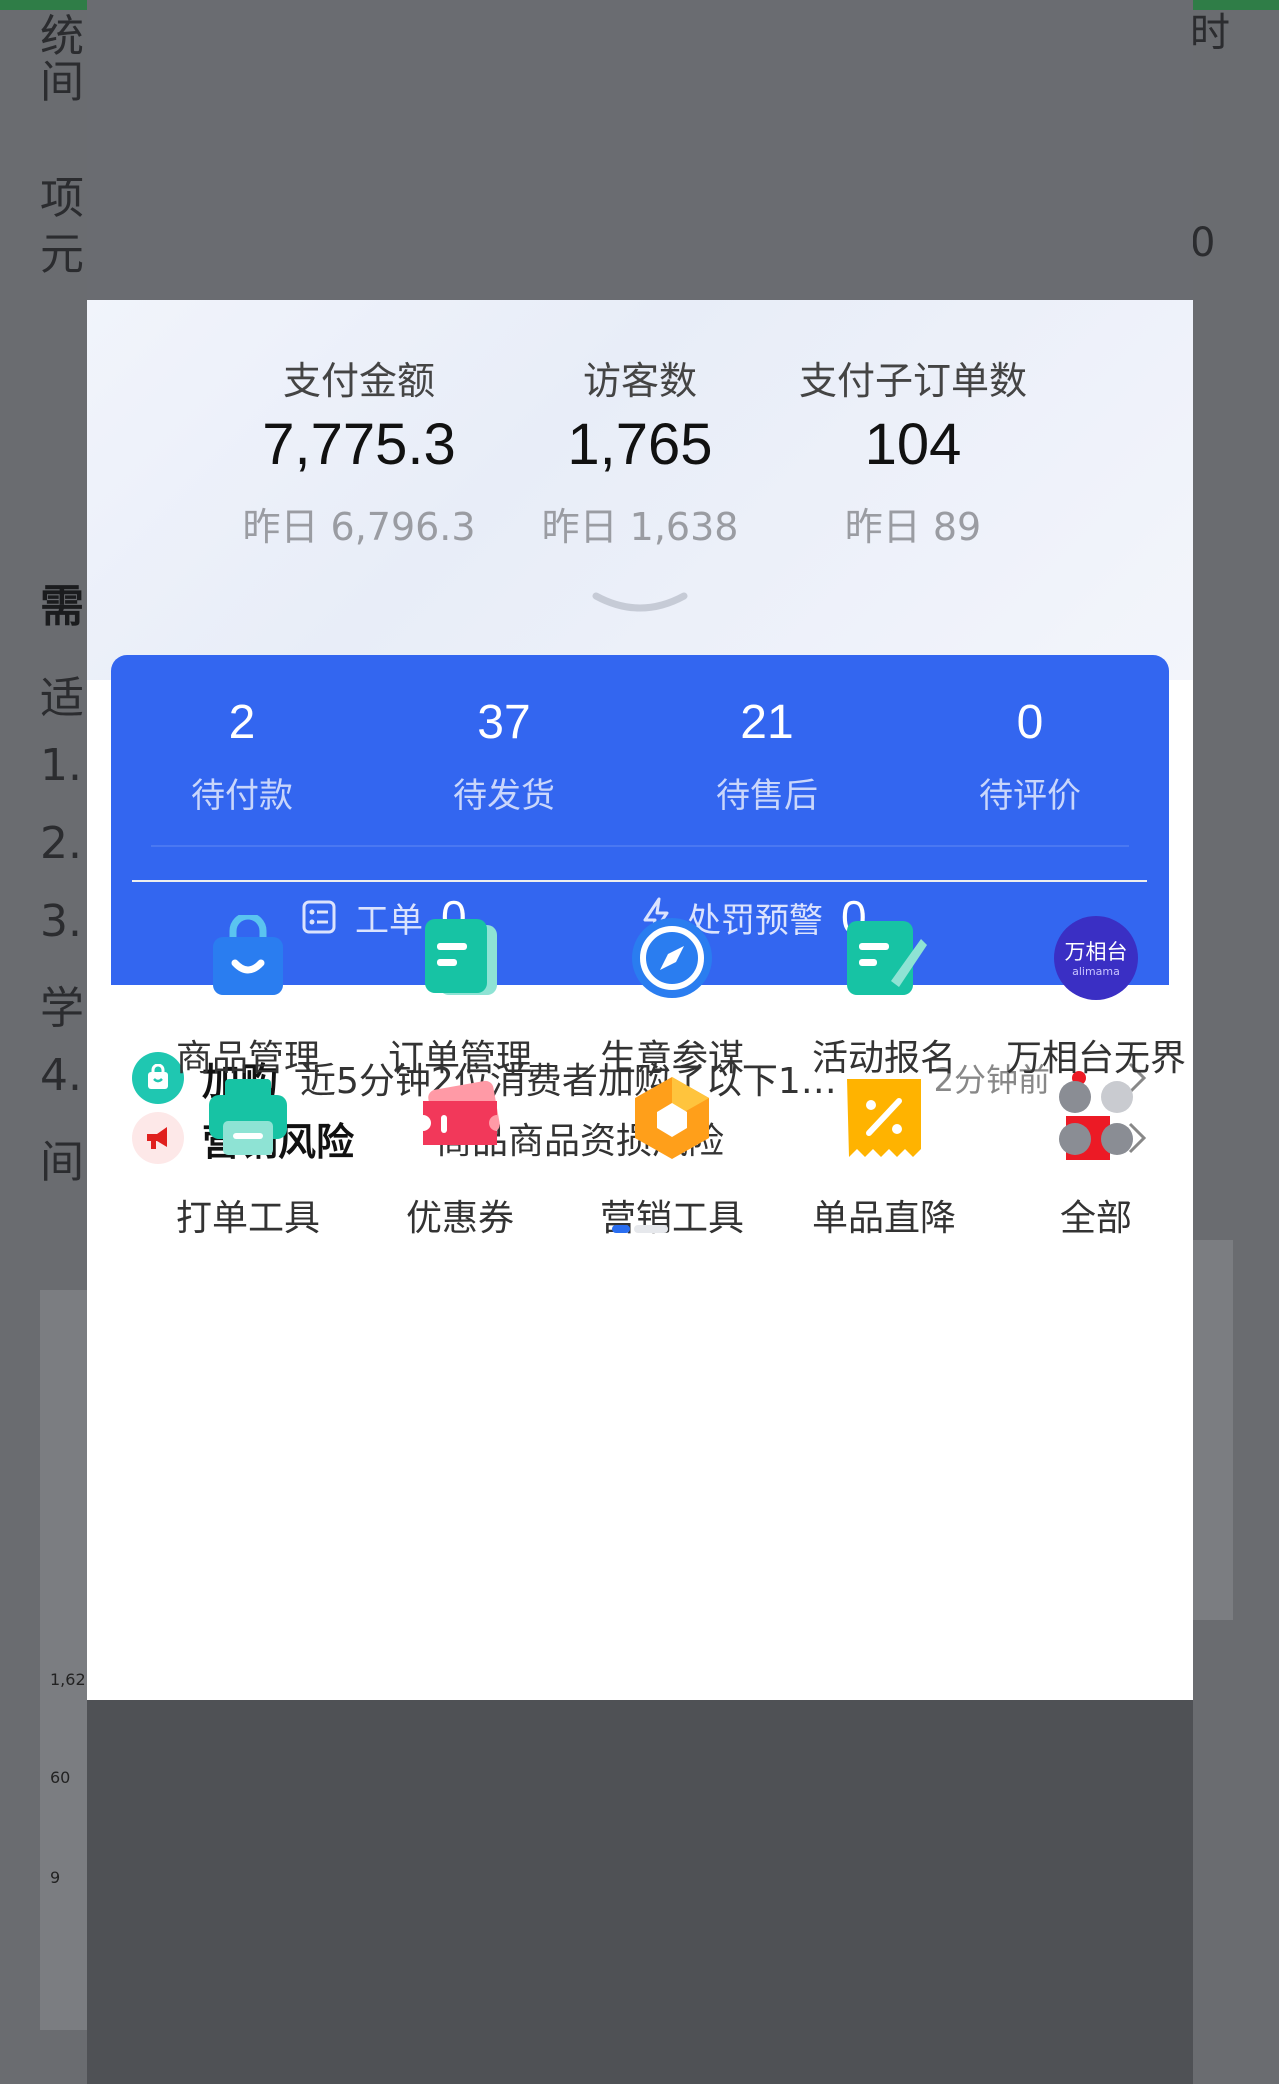  I want to click on background-text: 学, so click(62, 1008).